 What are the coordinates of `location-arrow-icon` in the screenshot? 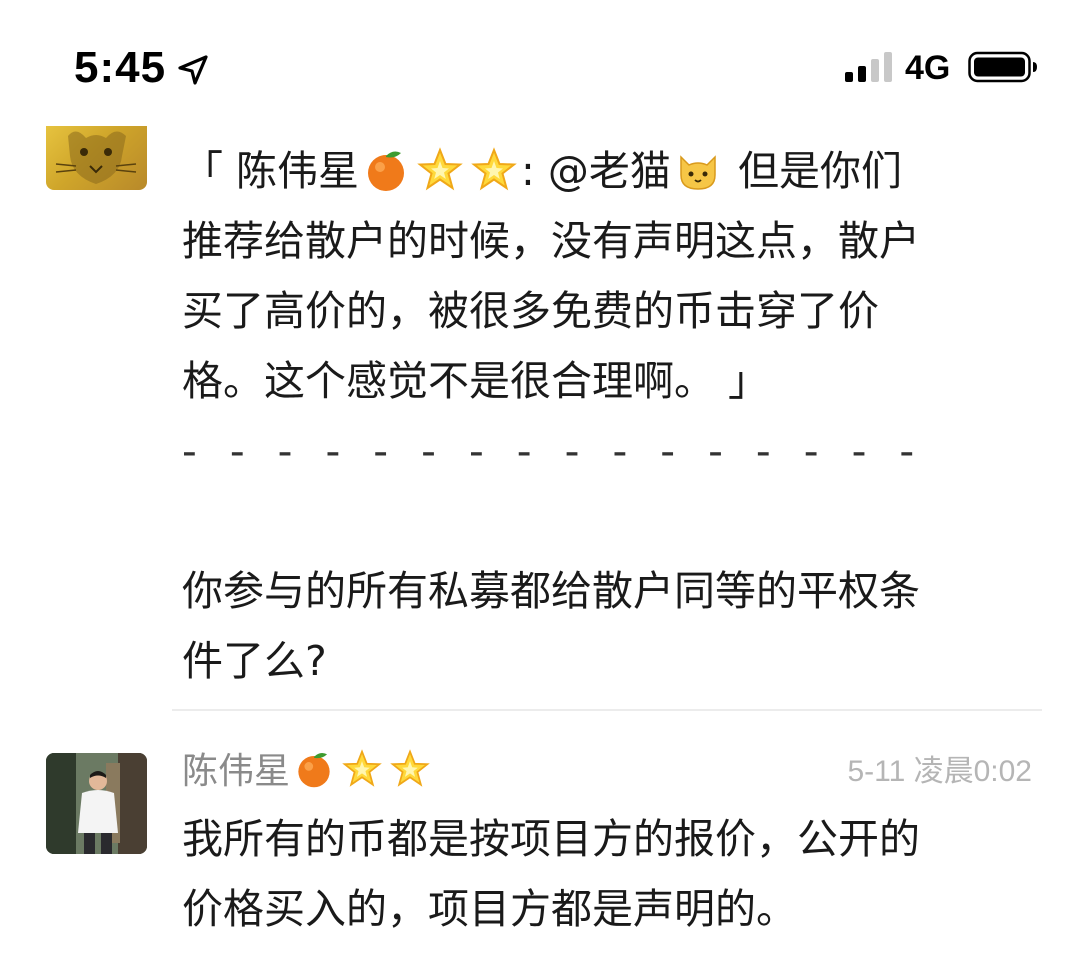 It's located at (193, 70).